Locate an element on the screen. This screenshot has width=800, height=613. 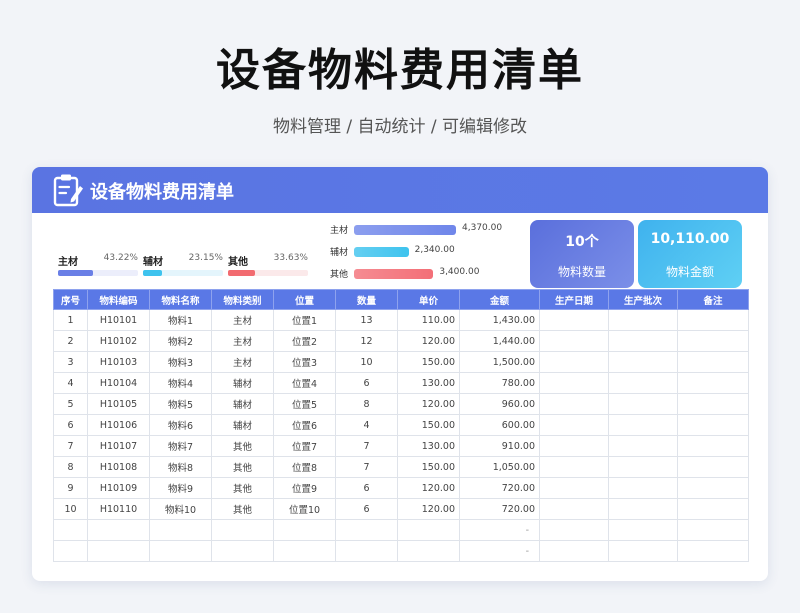
table-cell: H10108 is located at coordinates (118, 467).